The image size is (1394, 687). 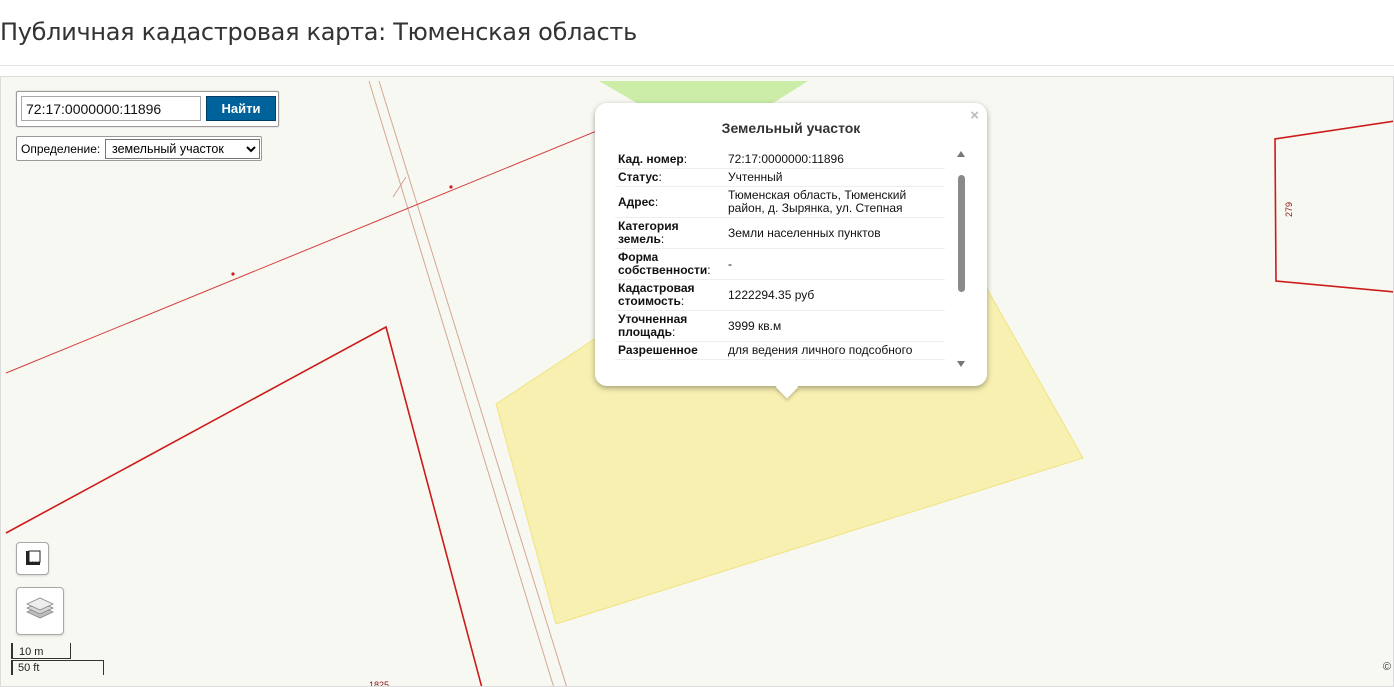 I want to click on definition-panel: Определение: земельный участок, so click(x=139, y=148).